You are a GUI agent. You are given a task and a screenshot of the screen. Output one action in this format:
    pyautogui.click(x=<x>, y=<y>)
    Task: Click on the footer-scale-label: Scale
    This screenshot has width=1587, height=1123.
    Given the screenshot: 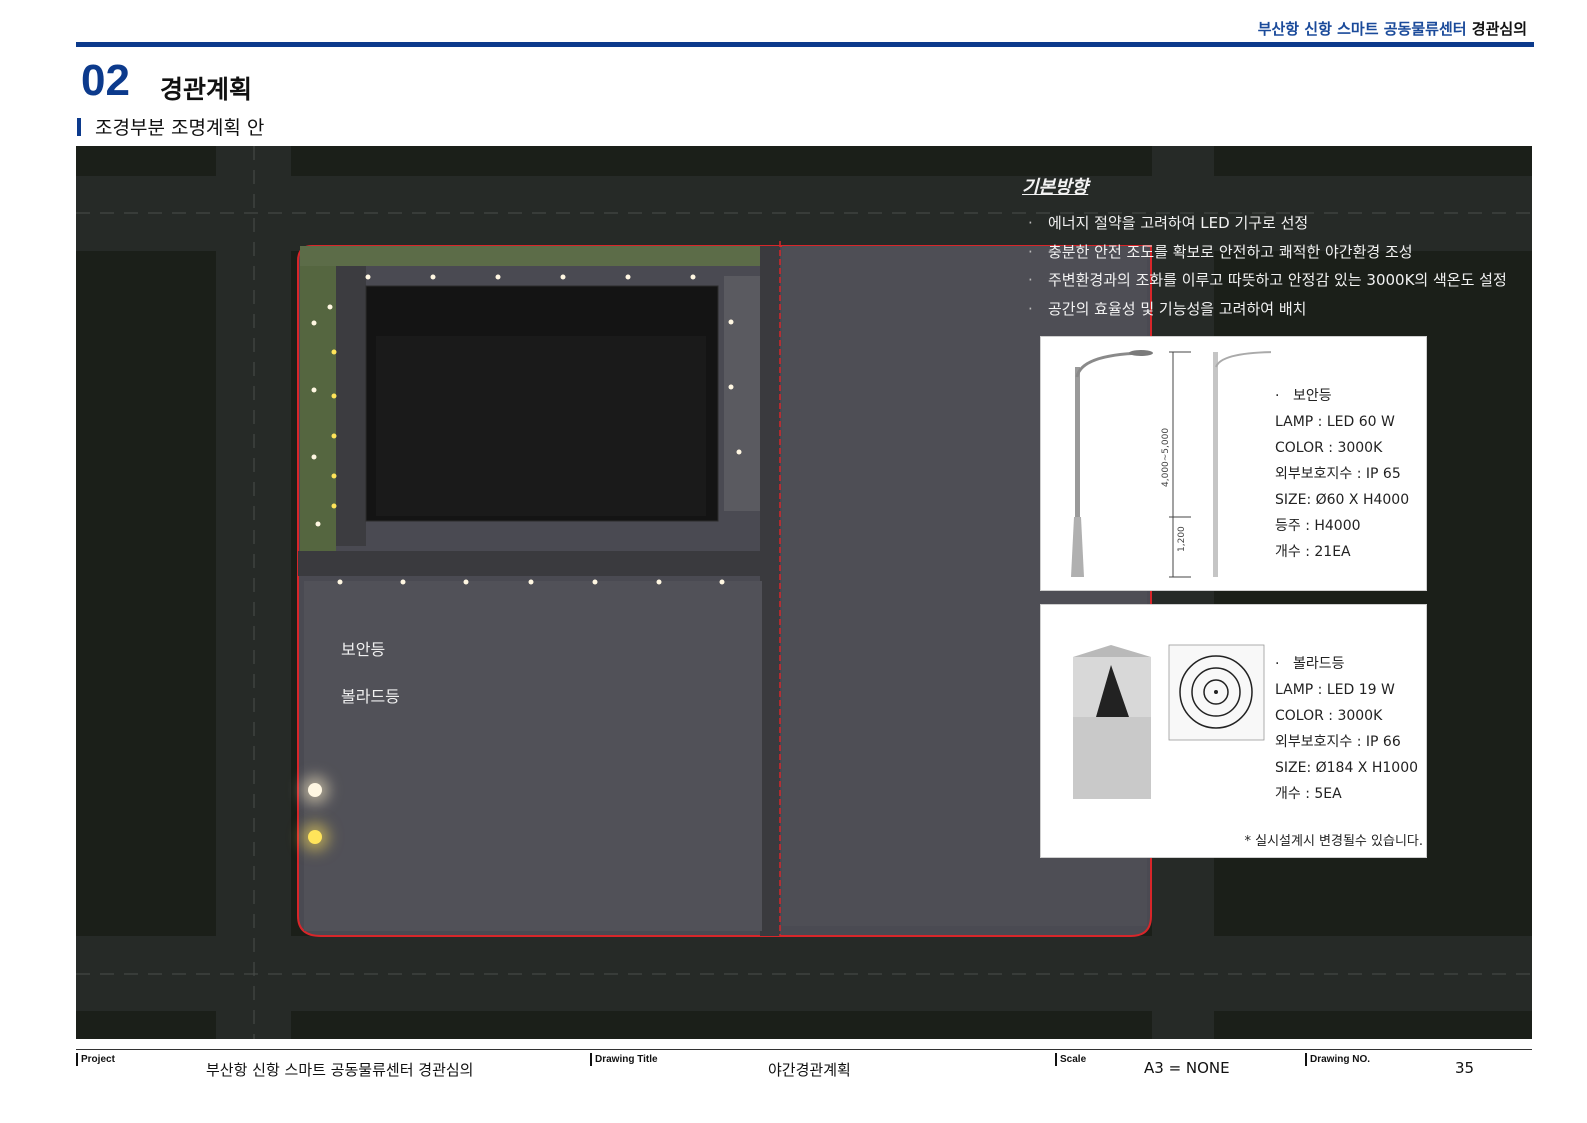 What is the action you would take?
    pyautogui.click(x=1070, y=1059)
    